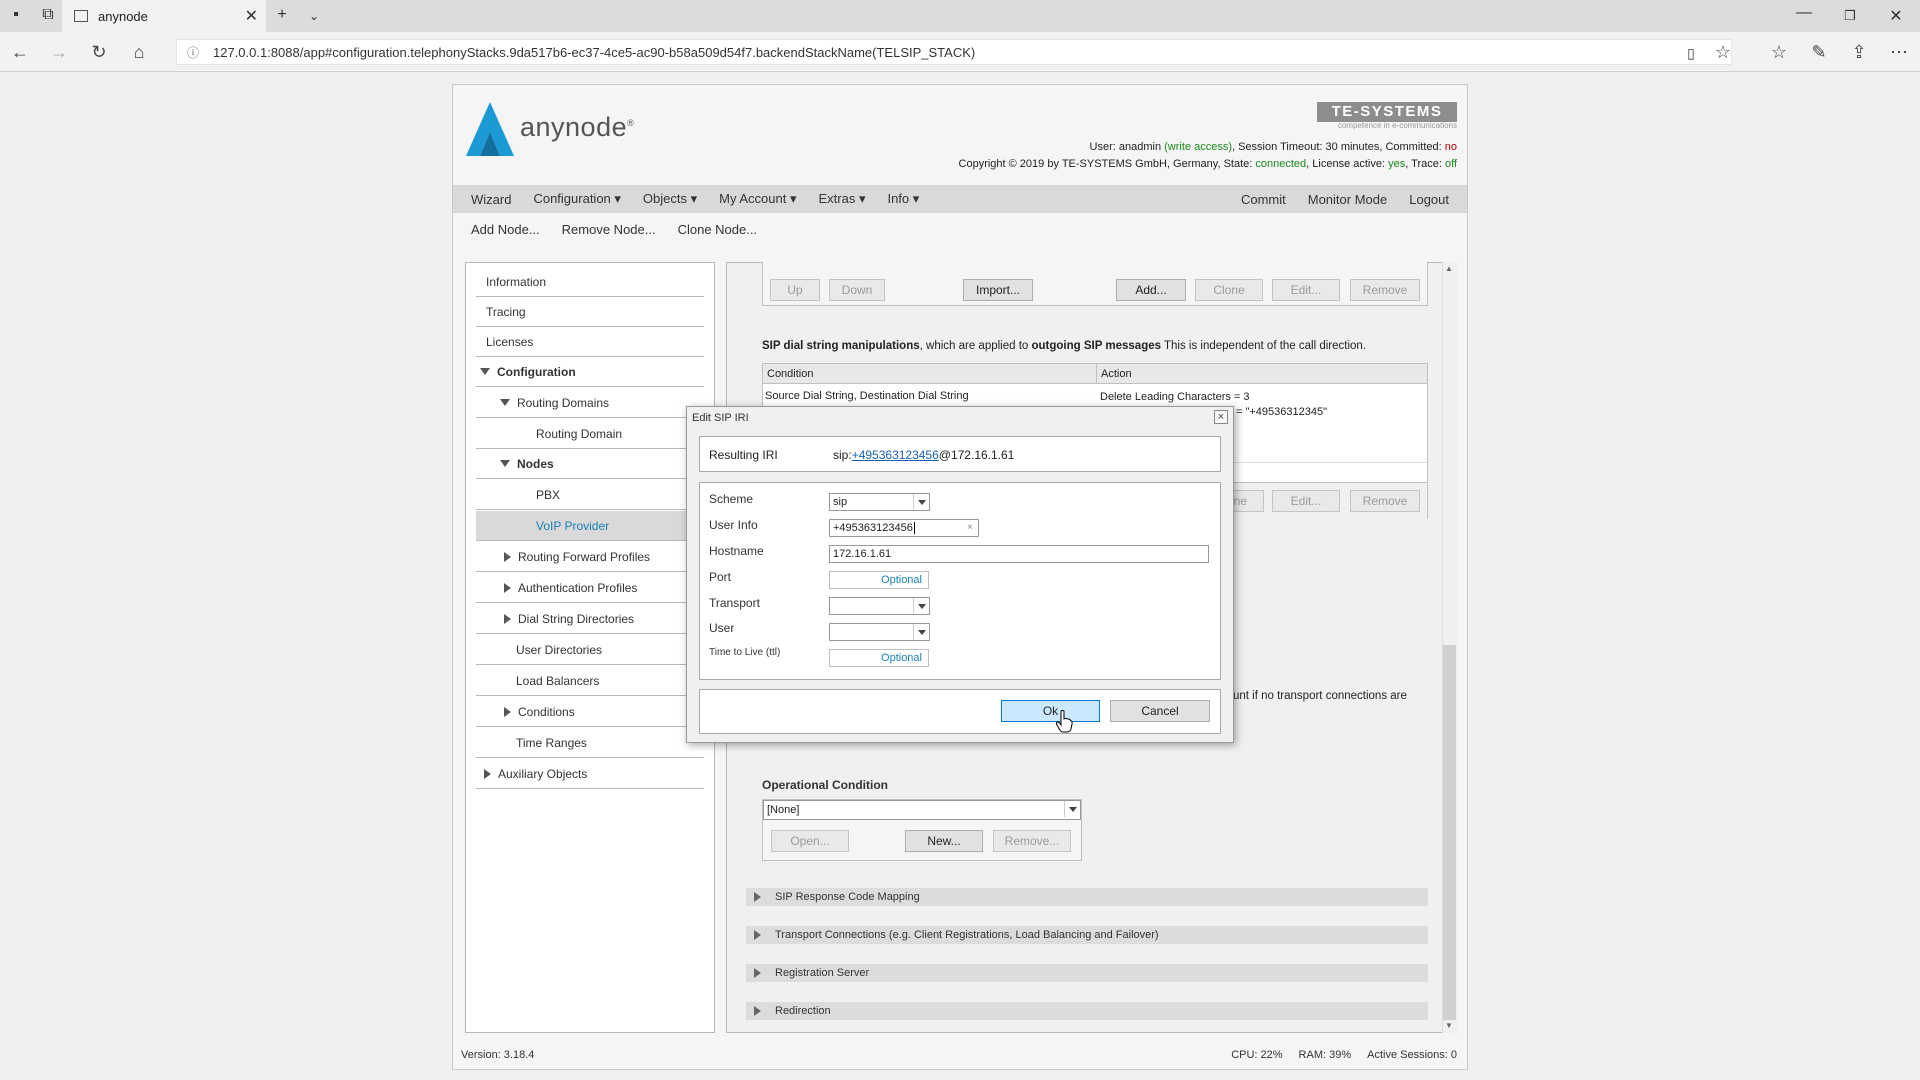  What do you see at coordinates (857, 290) in the screenshot?
I see `down-button: Down` at bounding box center [857, 290].